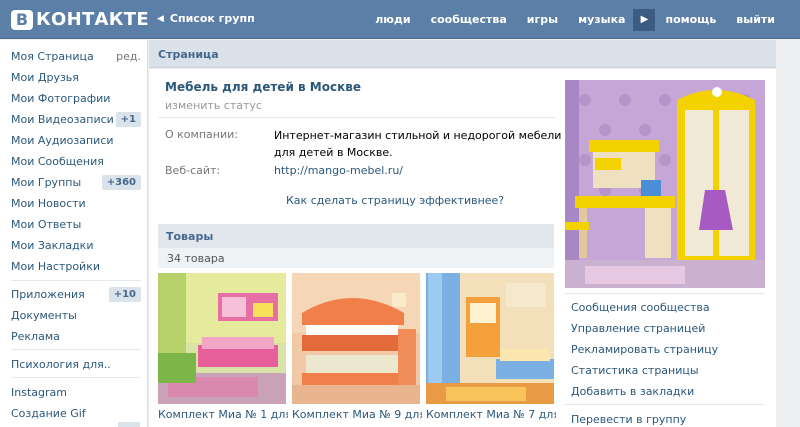  Describe the element at coordinates (39, 392) in the screenshot. I see `sidebar-item-label: Instagram` at that location.